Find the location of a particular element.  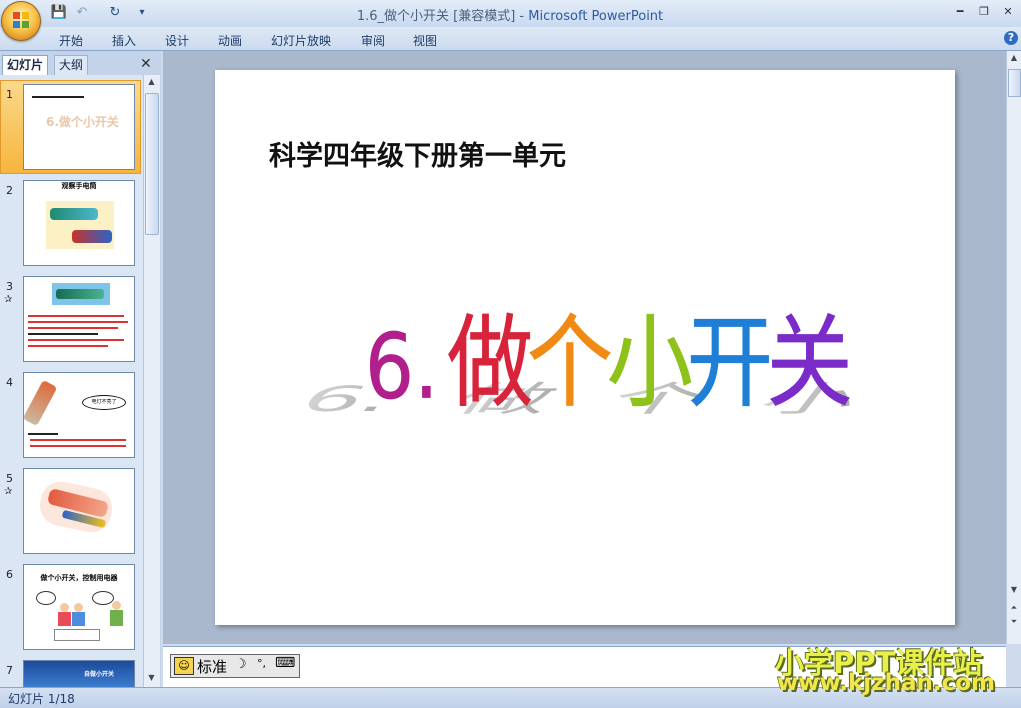

thumb-title: 做个小开关，控制用电器 is located at coordinates (79, 578).